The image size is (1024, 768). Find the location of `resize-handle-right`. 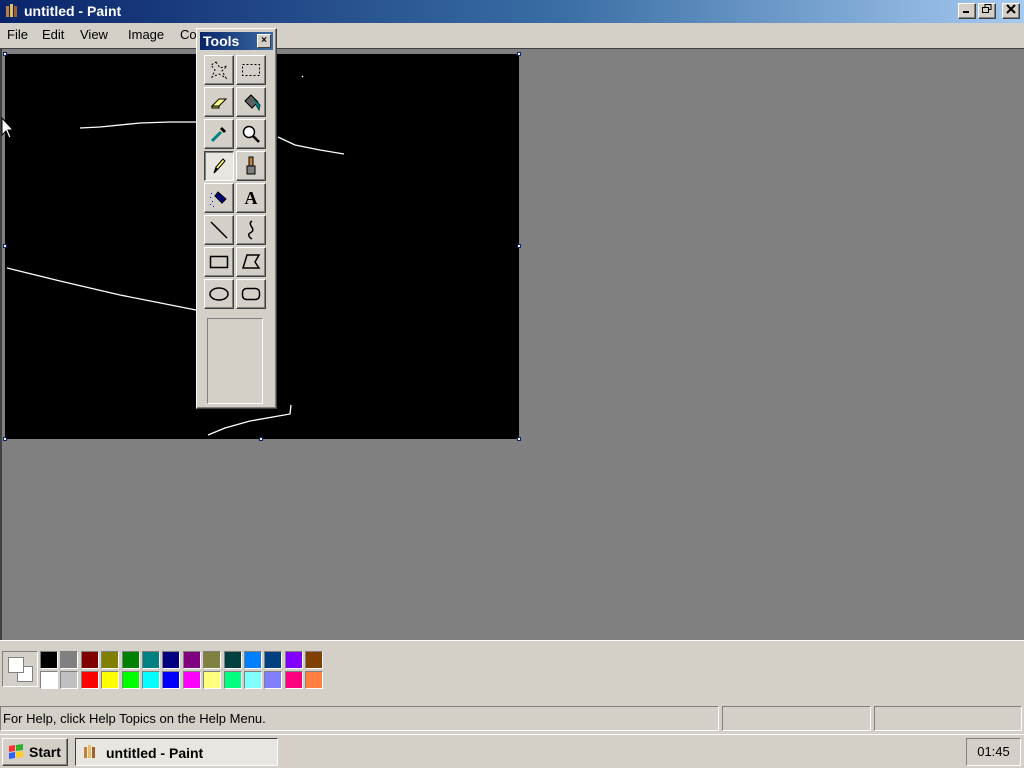

resize-handle-right is located at coordinates (519, 246).